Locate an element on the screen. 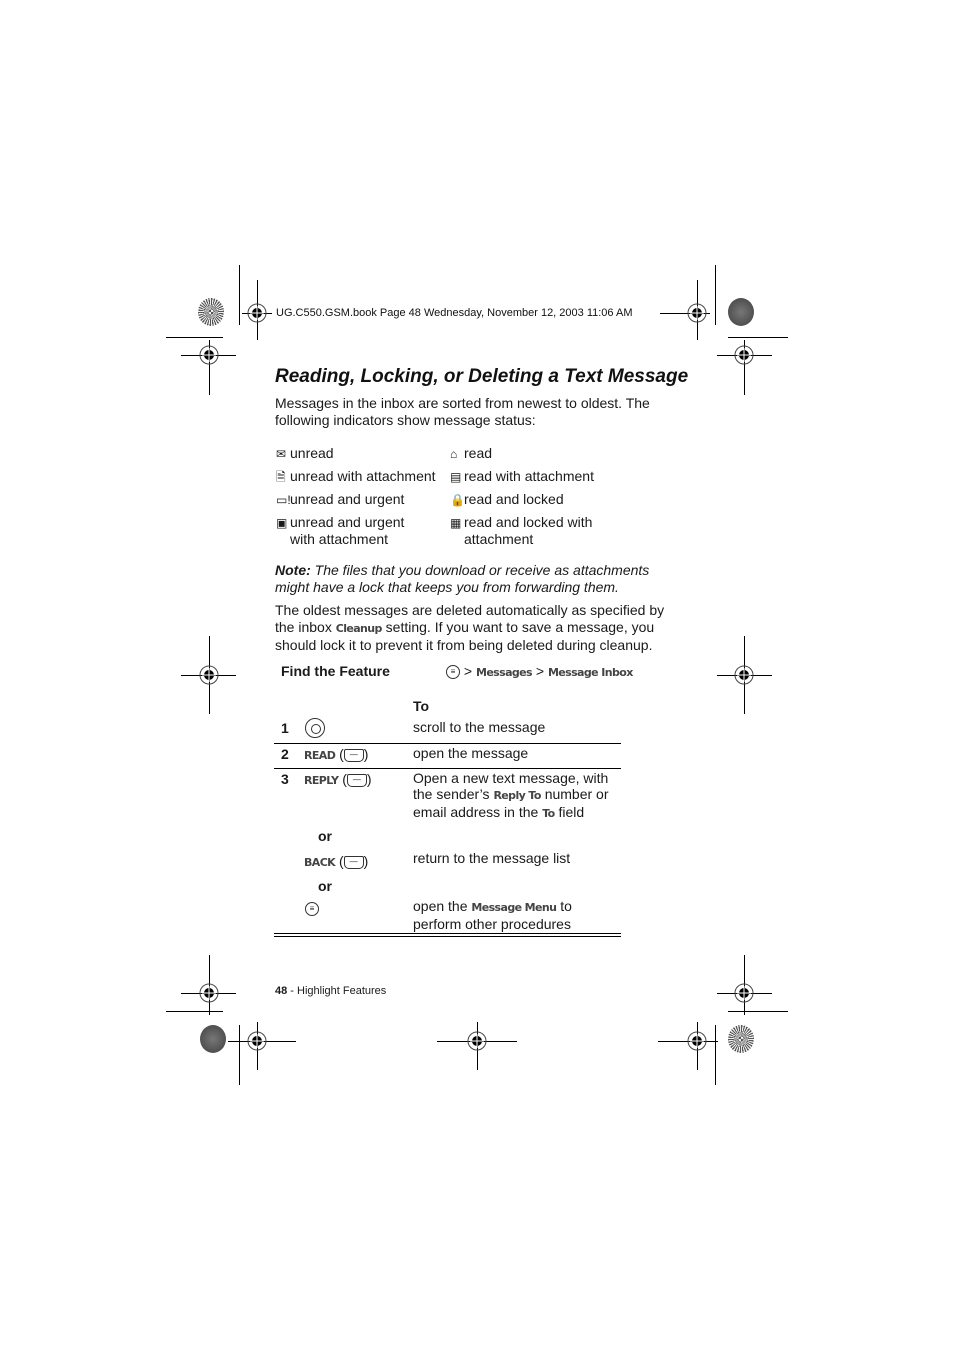 This screenshot has height=1351, width=954. indicator-label: unread and urgent is located at coordinates (347, 499).